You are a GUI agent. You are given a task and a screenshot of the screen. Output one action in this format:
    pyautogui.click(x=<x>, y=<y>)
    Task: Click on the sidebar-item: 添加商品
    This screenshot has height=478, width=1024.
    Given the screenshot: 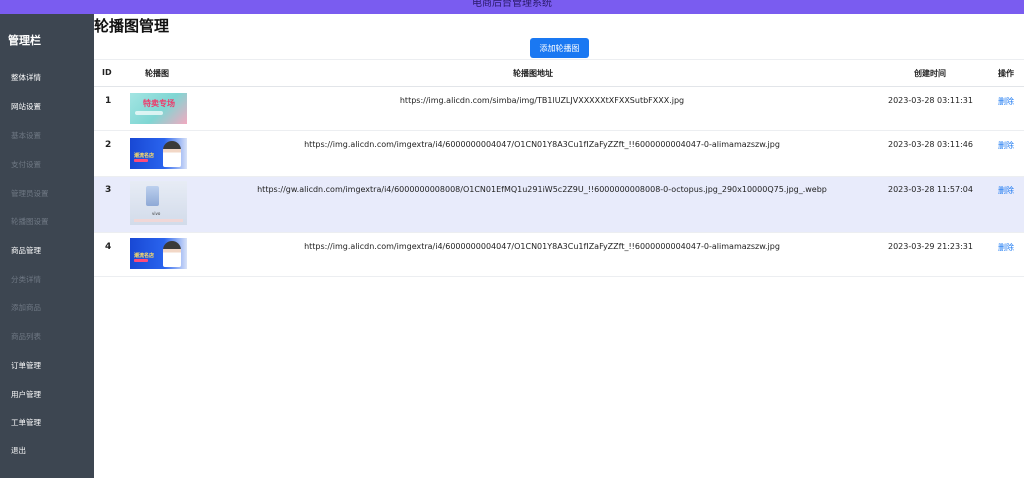 What is the action you would take?
    pyautogui.click(x=26, y=307)
    